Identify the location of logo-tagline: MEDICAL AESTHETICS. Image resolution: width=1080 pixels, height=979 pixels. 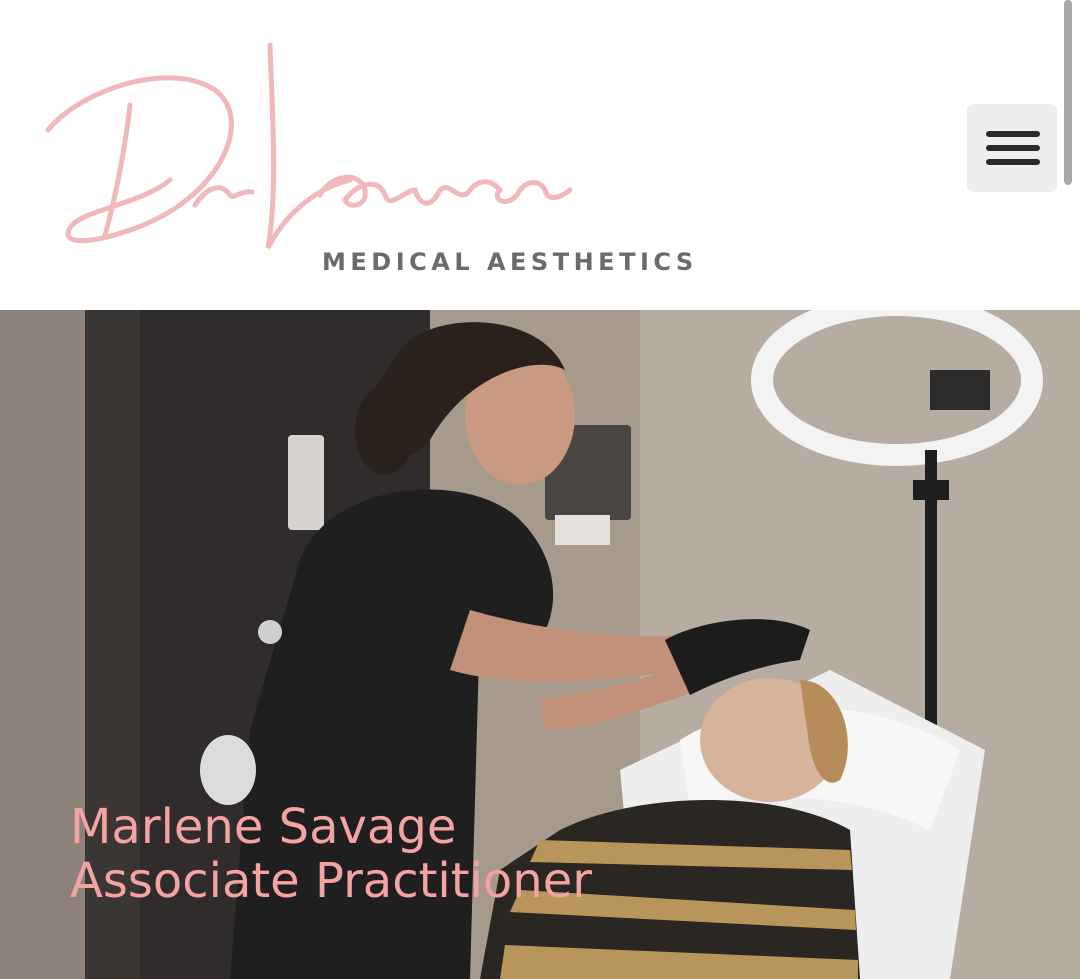
(510, 262).